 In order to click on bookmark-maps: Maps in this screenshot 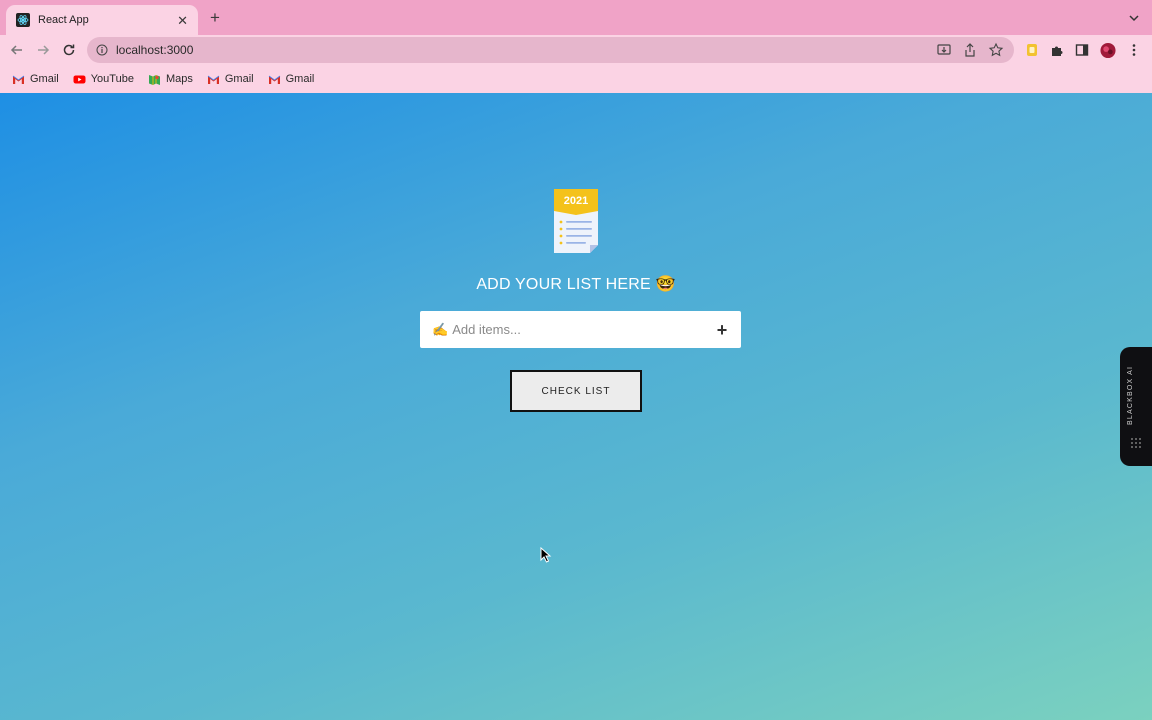, I will do `click(170, 79)`.